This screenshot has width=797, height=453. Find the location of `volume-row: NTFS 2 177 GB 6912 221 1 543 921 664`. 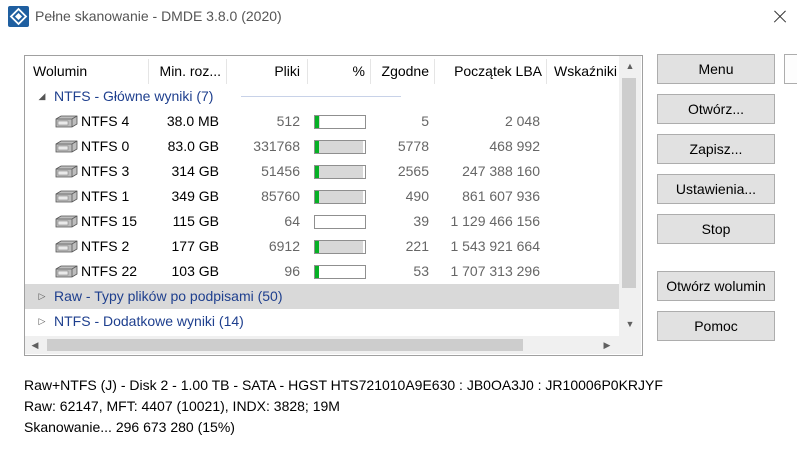

volume-row: NTFS 2 177 GB 6912 221 1 543 921 664 is located at coordinates (322, 246).